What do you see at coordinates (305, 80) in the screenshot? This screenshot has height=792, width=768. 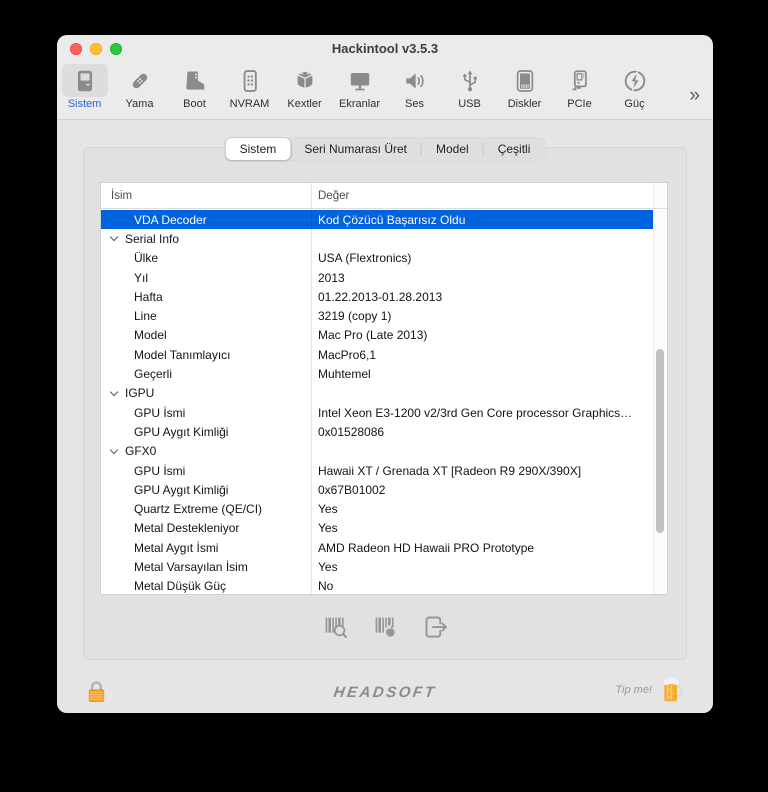 I see `kext-box-icon` at bounding box center [305, 80].